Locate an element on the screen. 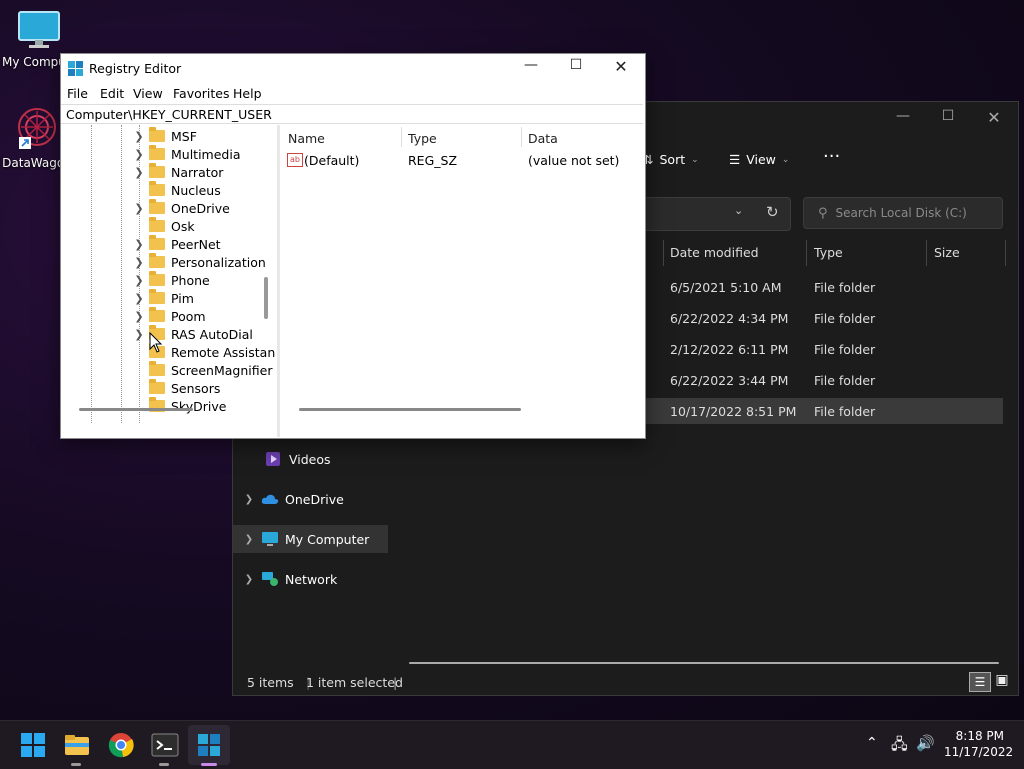 This screenshot has height=769, width=1024. details-view-icon: ☰ is located at coordinates (980, 682).